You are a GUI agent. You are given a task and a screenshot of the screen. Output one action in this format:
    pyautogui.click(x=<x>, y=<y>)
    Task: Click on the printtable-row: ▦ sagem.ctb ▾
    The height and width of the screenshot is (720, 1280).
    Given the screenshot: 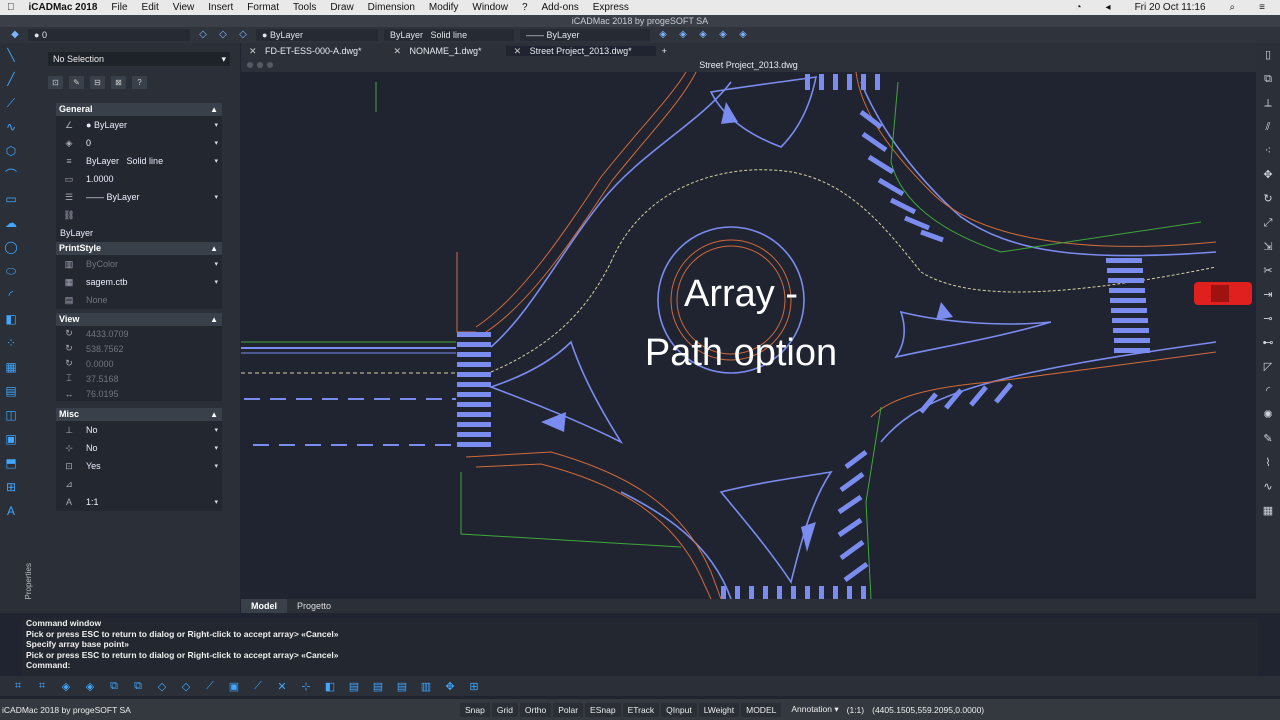 What is the action you would take?
    pyautogui.click(x=139, y=282)
    